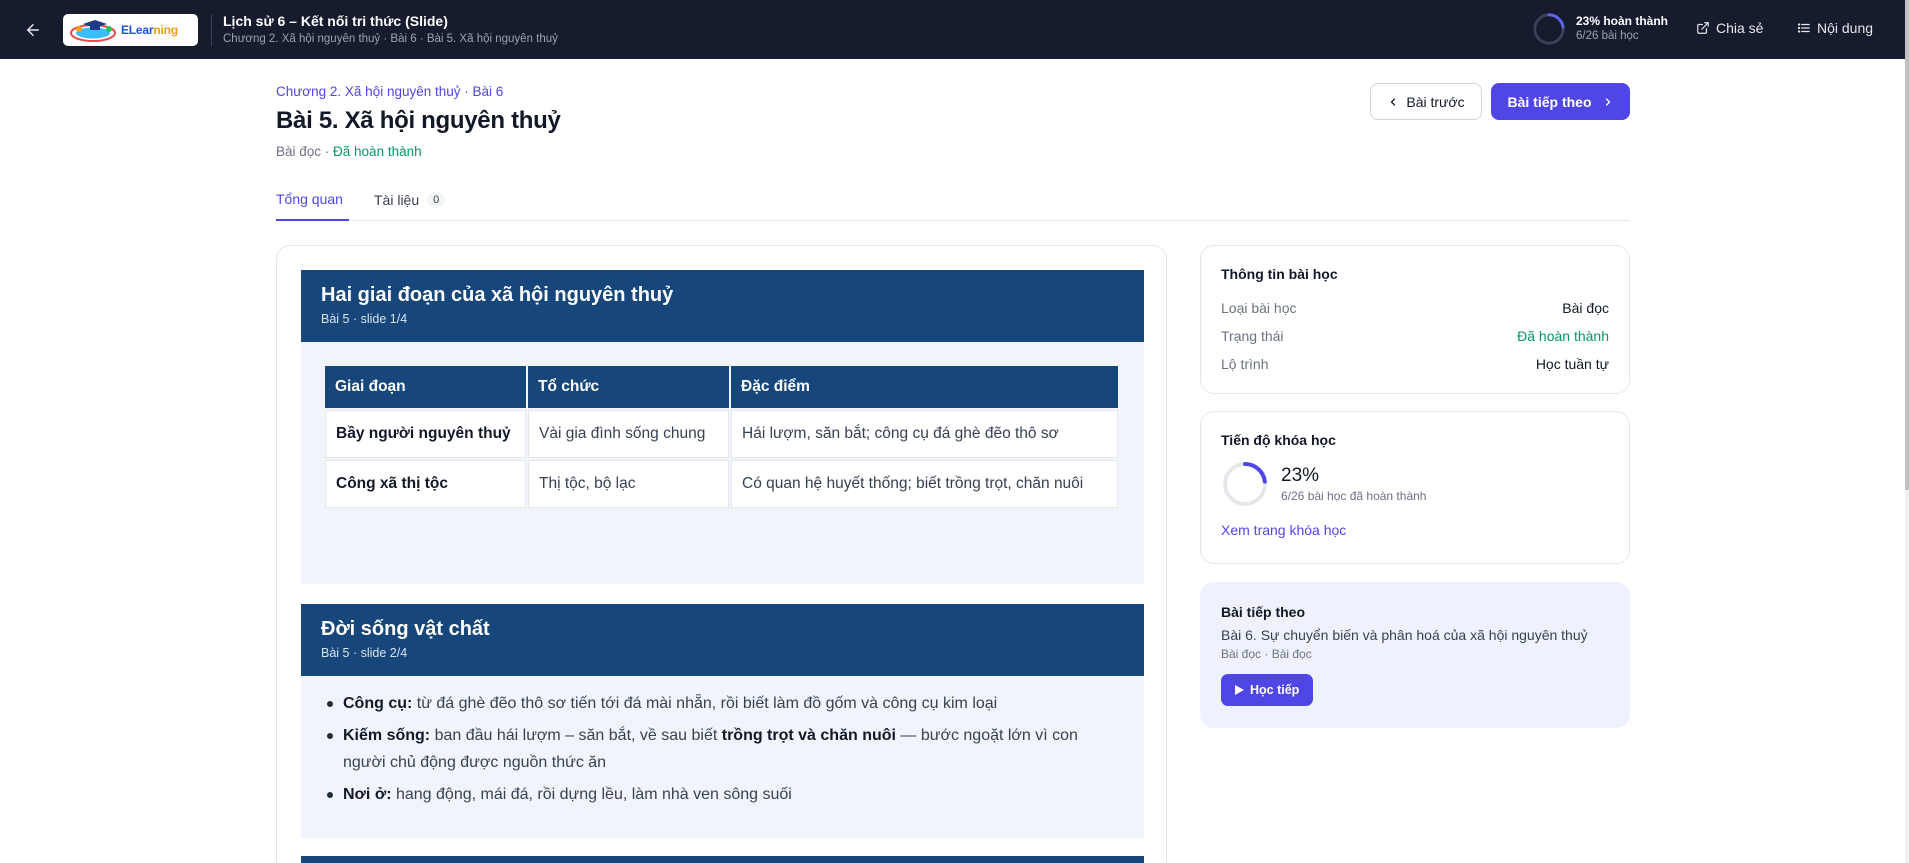 This screenshot has width=1909, height=863. Describe the element at coordinates (389, 91) in the screenshot. I see `breadcrumb: Chương 2. Xã hội nguyên thuỷ · Bài 6` at that location.